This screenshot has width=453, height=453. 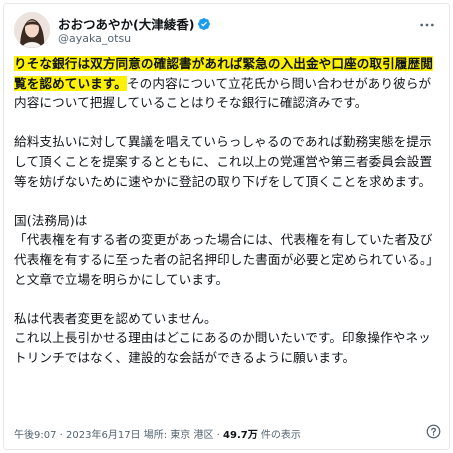 I want to click on views-label: 件の表示, so click(x=280, y=435).